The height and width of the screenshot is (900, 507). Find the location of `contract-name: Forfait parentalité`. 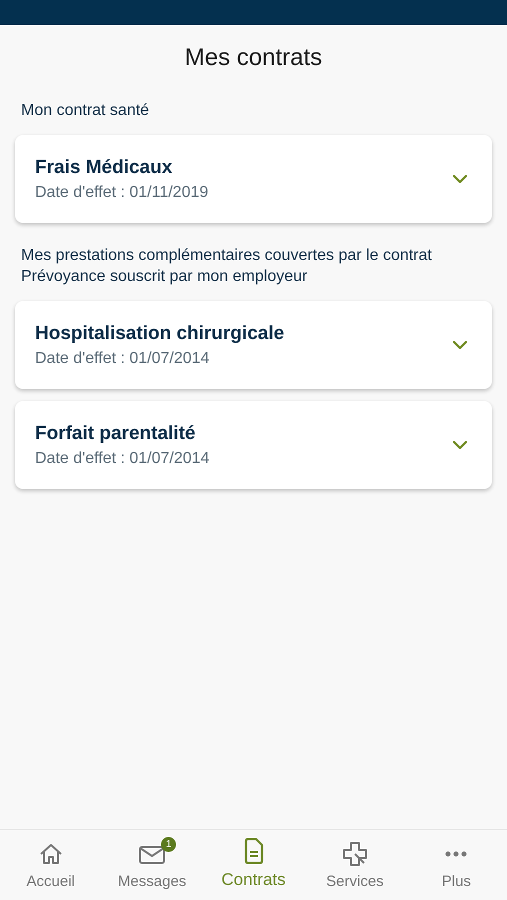

contract-name: Forfait parentalité is located at coordinates (115, 433).